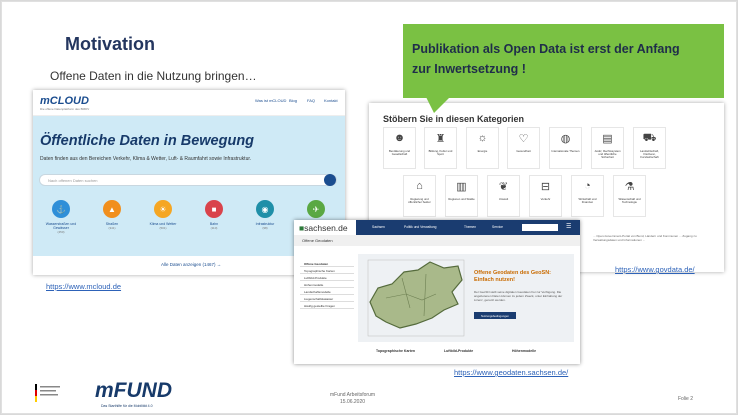 This screenshot has width=738, height=415. What do you see at coordinates (540, 227) in the screenshot?
I see `sachsen-search-input` at bounding box center [540, 227].